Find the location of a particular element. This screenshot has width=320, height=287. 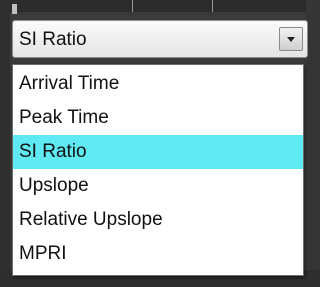

chevron-down-icon is located at coordinates (291, 39).